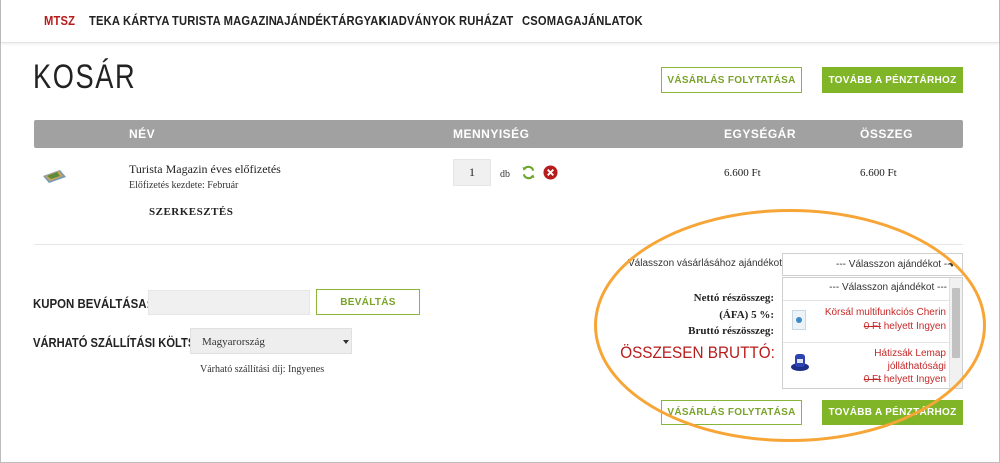 The image size is (1000, 463). I want to click on product-name: Turista Magazin éves előfizetés, so click(205, 169).